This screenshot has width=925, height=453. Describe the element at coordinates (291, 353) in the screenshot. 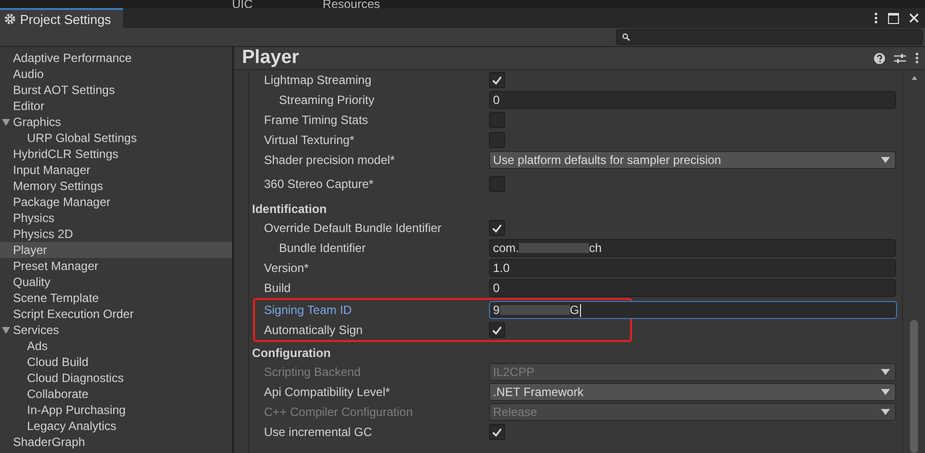

I see `section-heading: Configuration` at that location.